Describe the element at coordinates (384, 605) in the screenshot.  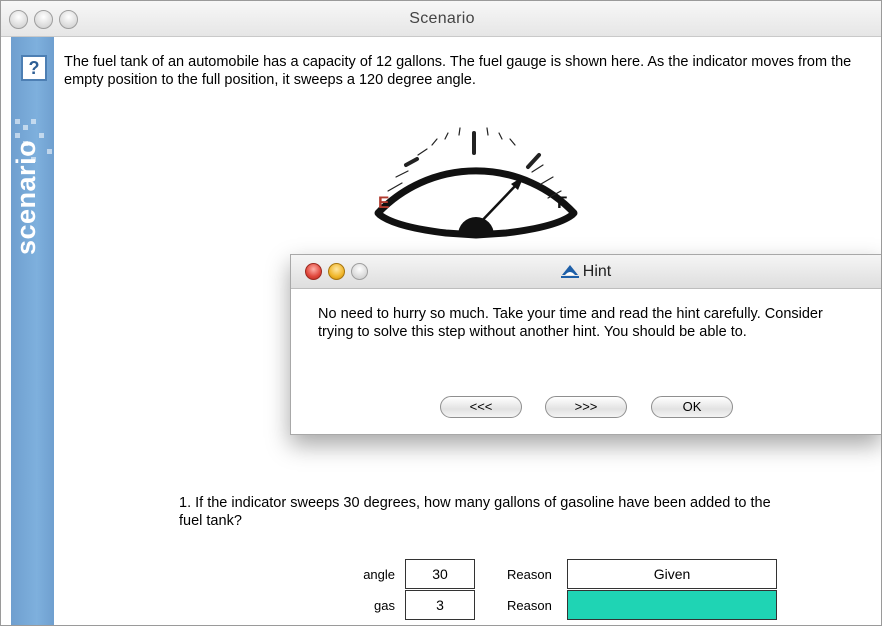
I see `gas-label: gas` at that location.